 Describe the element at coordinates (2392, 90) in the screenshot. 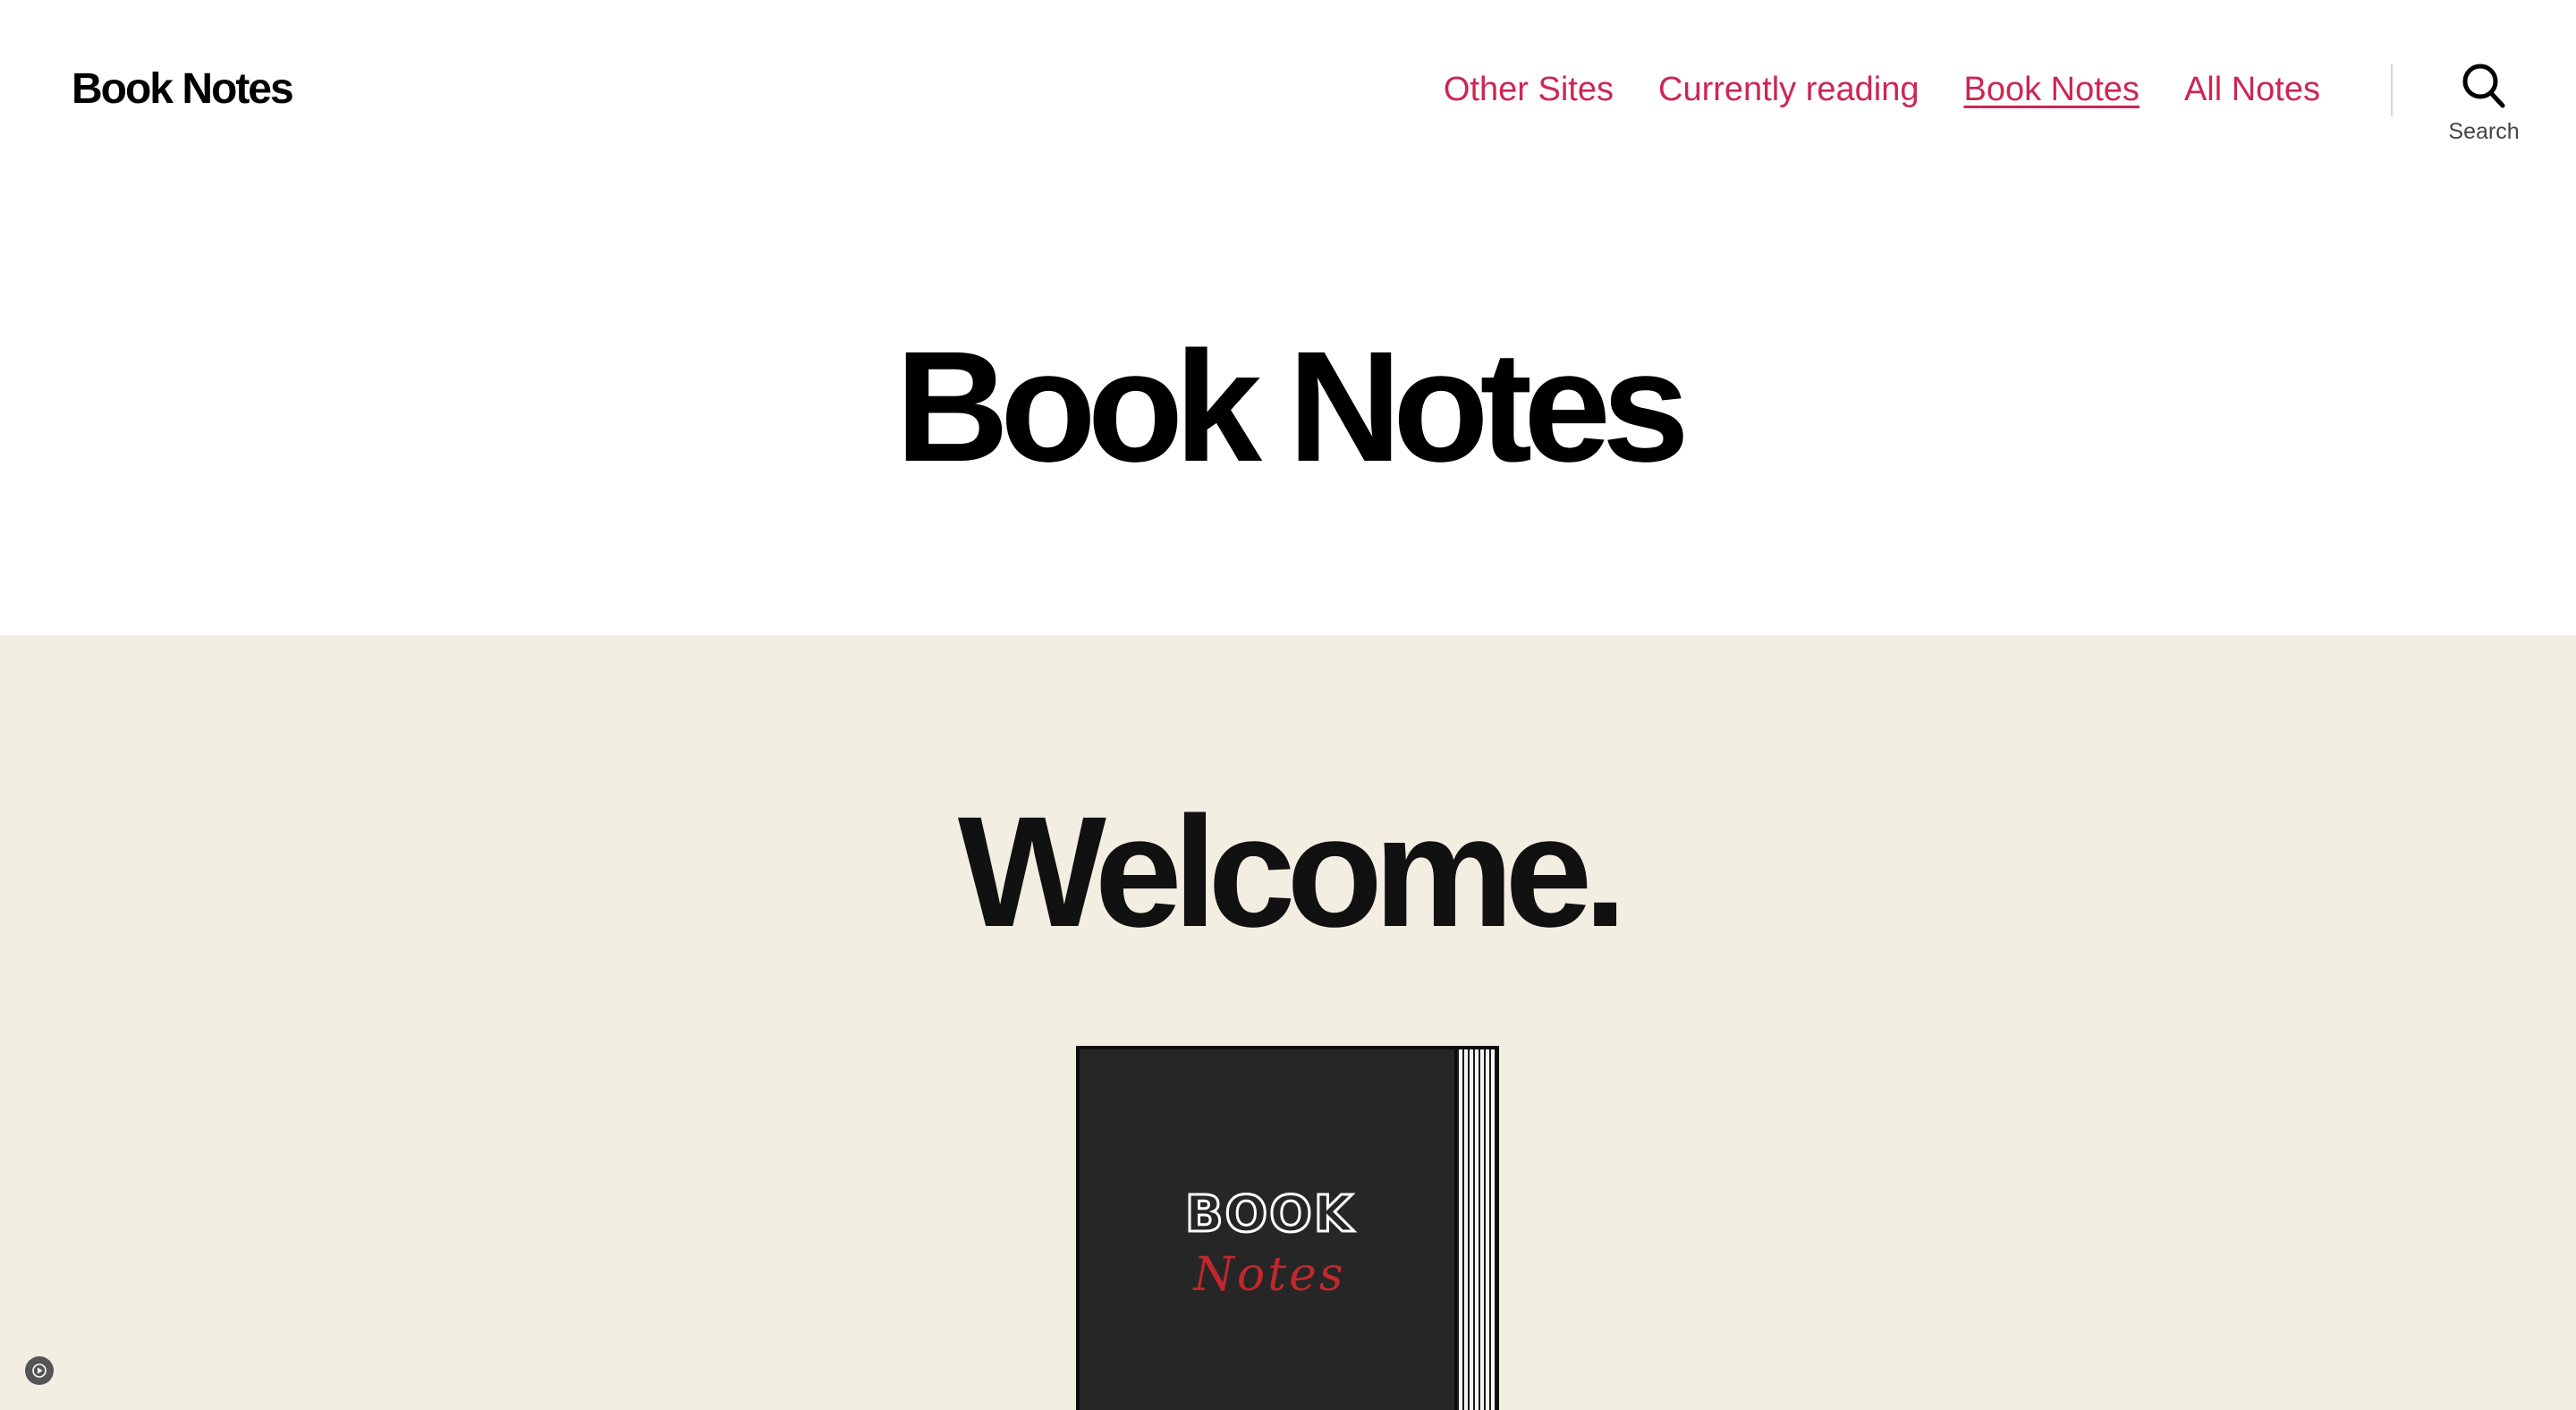

I see `nav-divider` at that location.